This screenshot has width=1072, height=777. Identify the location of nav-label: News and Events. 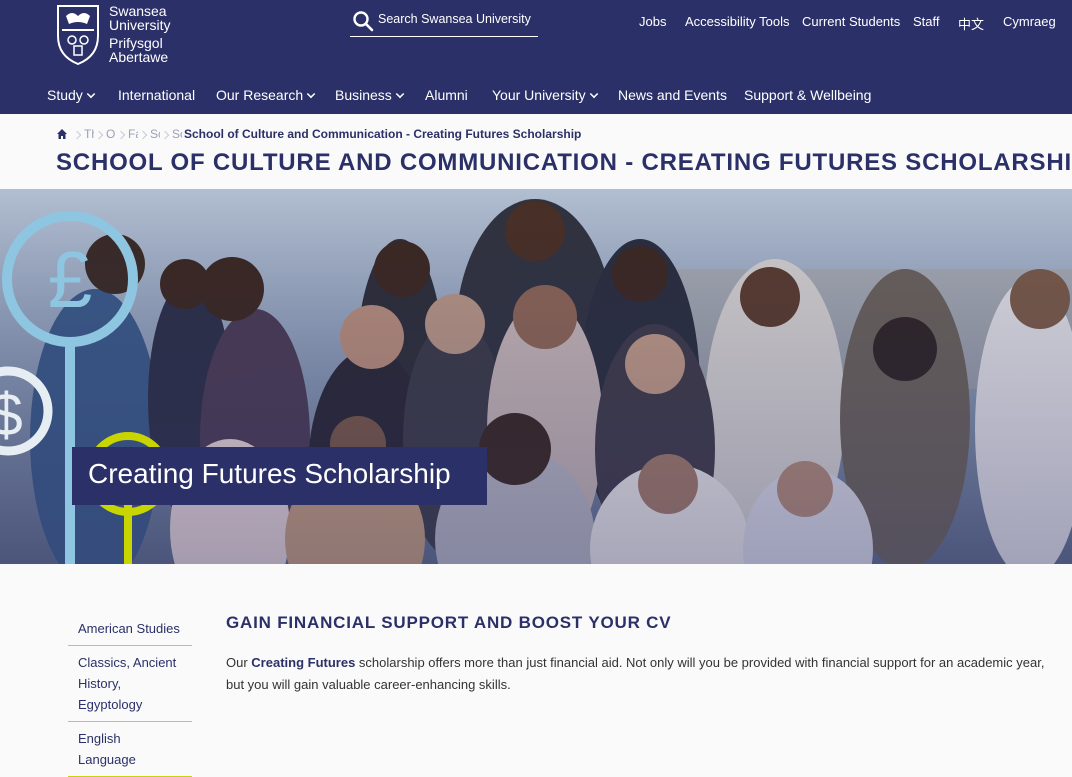
(672, 95).